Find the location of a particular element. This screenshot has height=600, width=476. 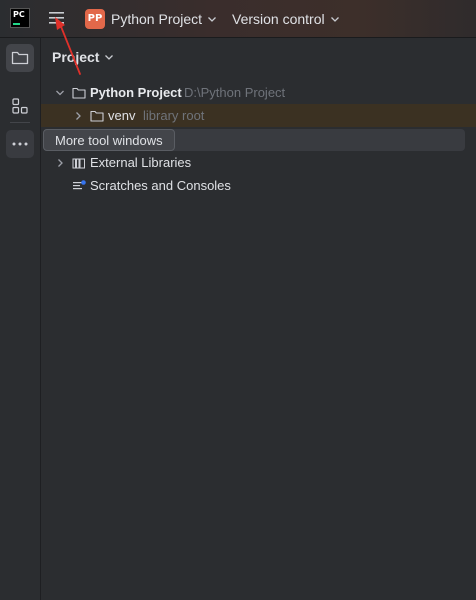

scratches-icon is located at coordinates (79, 184).